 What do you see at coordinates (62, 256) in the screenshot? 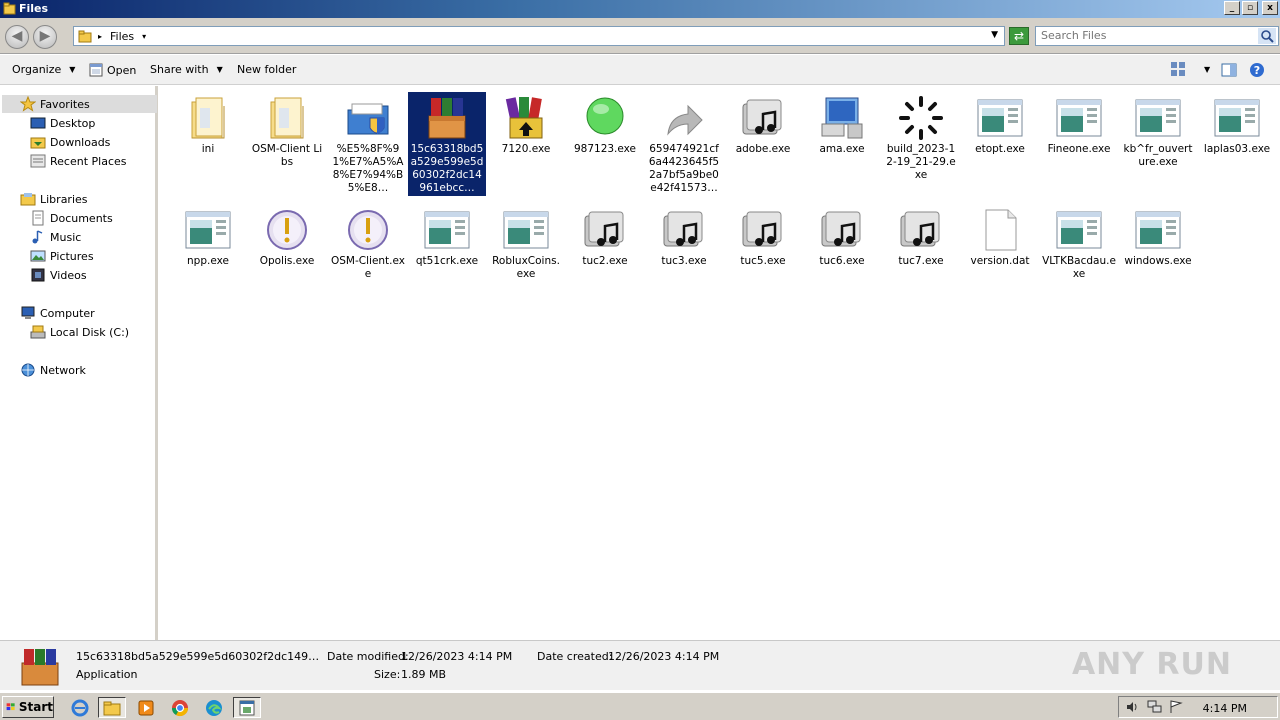
I see `nav-pictures: Pictures` at bounding box center [62, 256].